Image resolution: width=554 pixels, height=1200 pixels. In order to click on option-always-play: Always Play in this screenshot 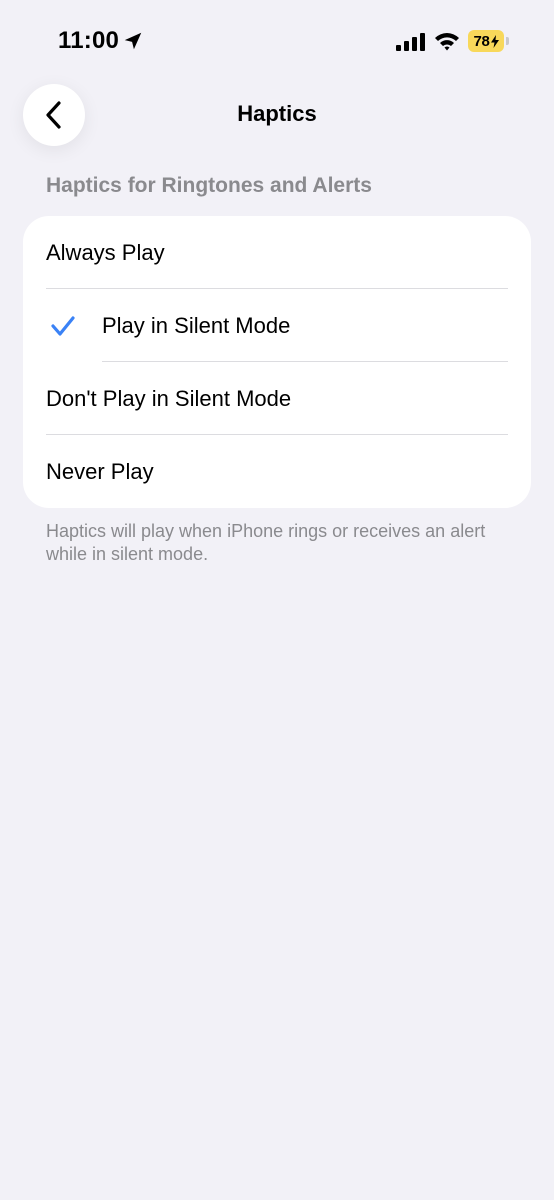, I will do `click(277, 252)`.